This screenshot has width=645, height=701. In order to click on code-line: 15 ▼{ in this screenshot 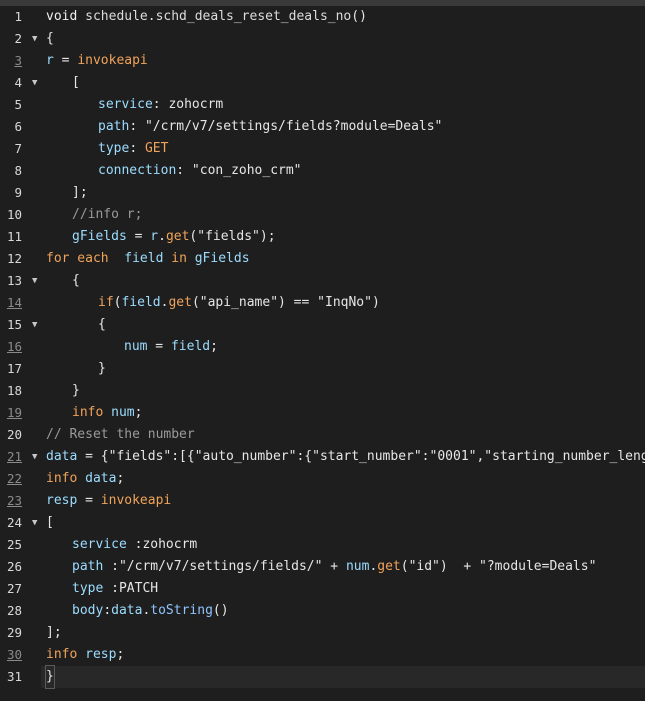, I will do `click(322, 325)`.